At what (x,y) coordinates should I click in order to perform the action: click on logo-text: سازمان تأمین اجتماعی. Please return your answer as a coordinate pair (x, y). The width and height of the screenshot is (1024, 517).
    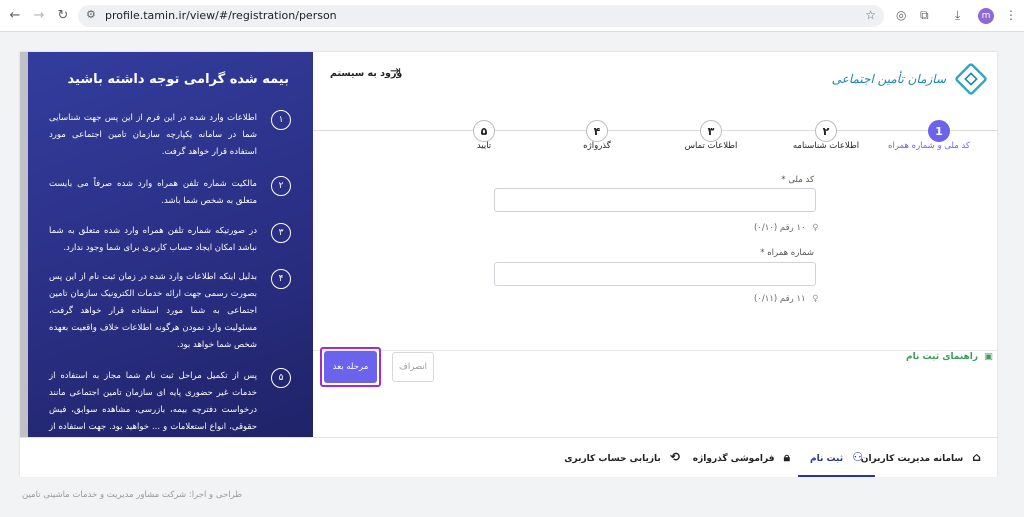
    Looking at the image, I should click on (888, 79).